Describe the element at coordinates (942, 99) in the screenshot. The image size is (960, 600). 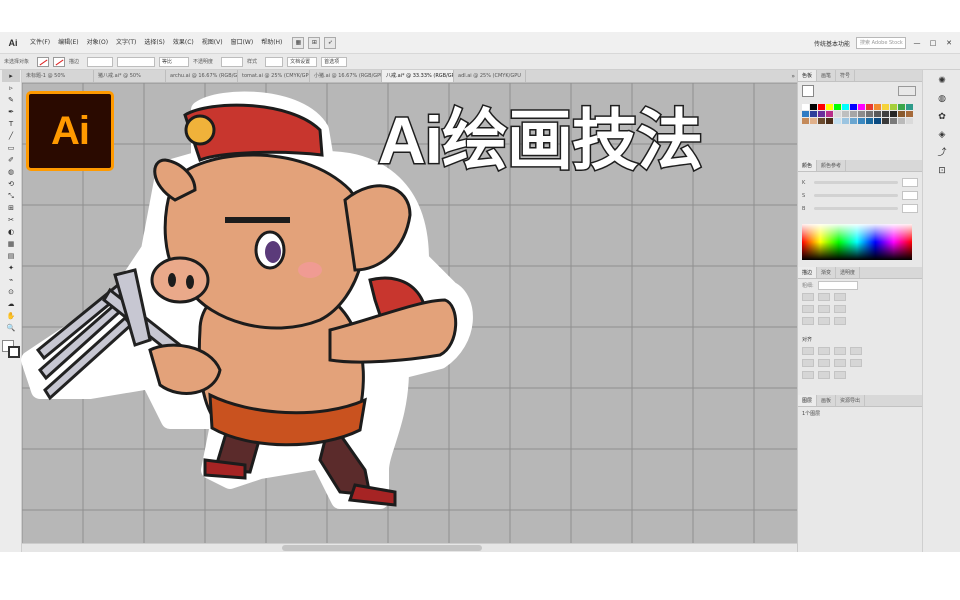
I see `color-guide-icon: ◍` at that location.